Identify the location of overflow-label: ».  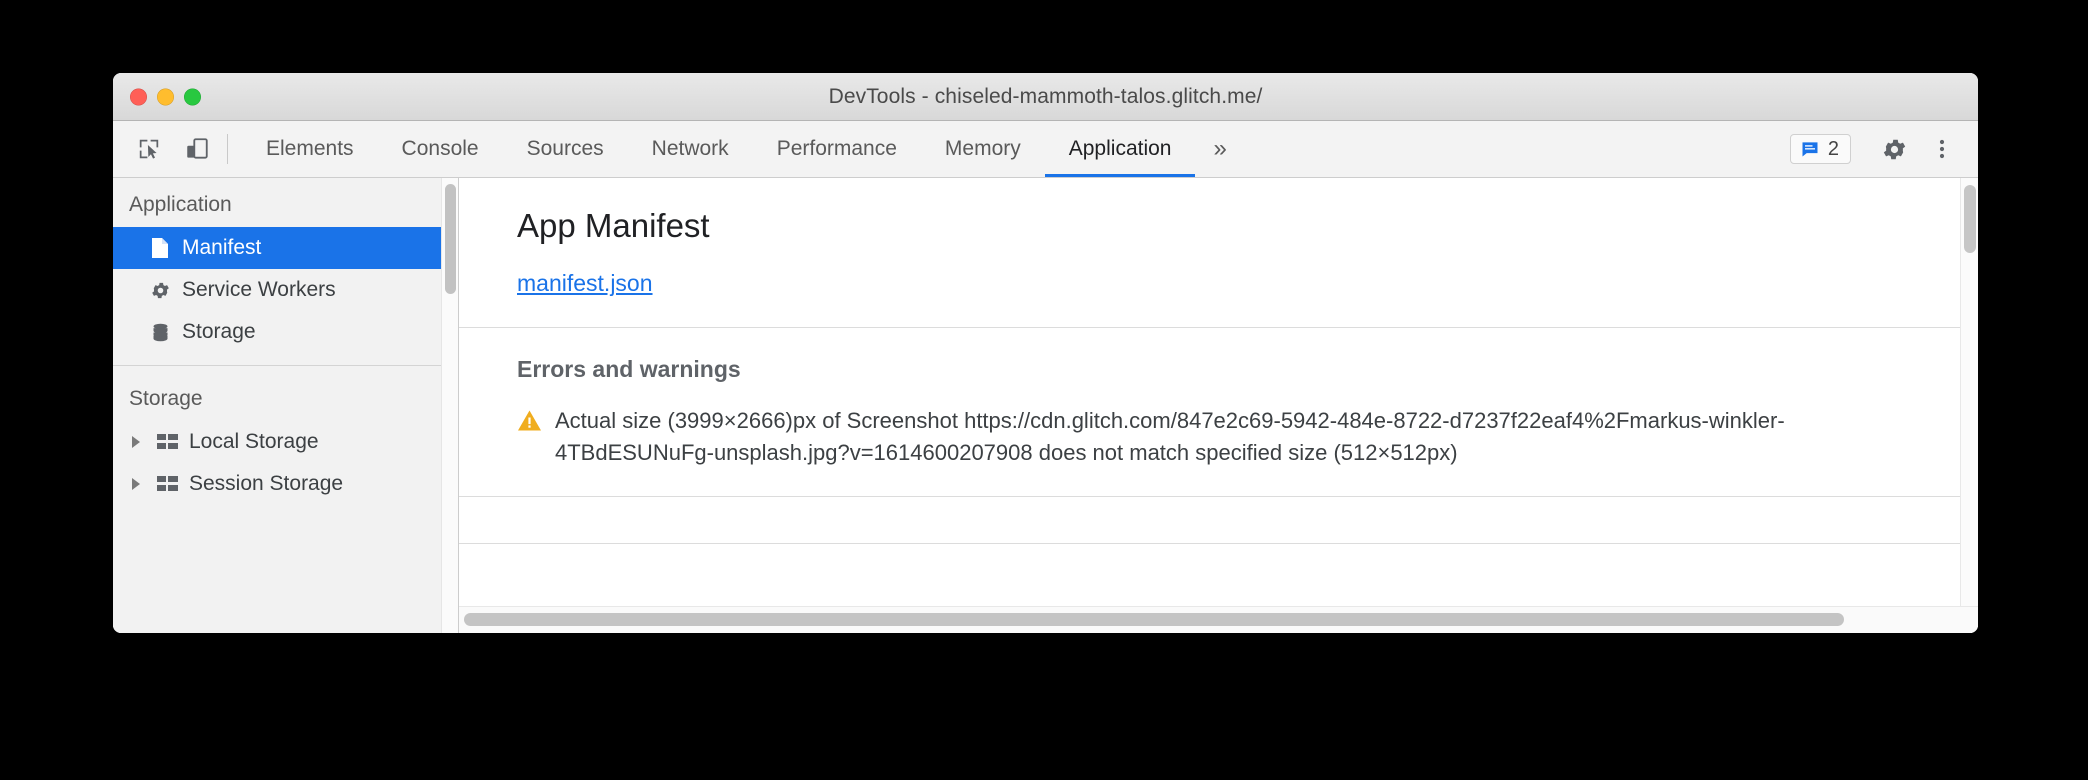
(1220, 148).